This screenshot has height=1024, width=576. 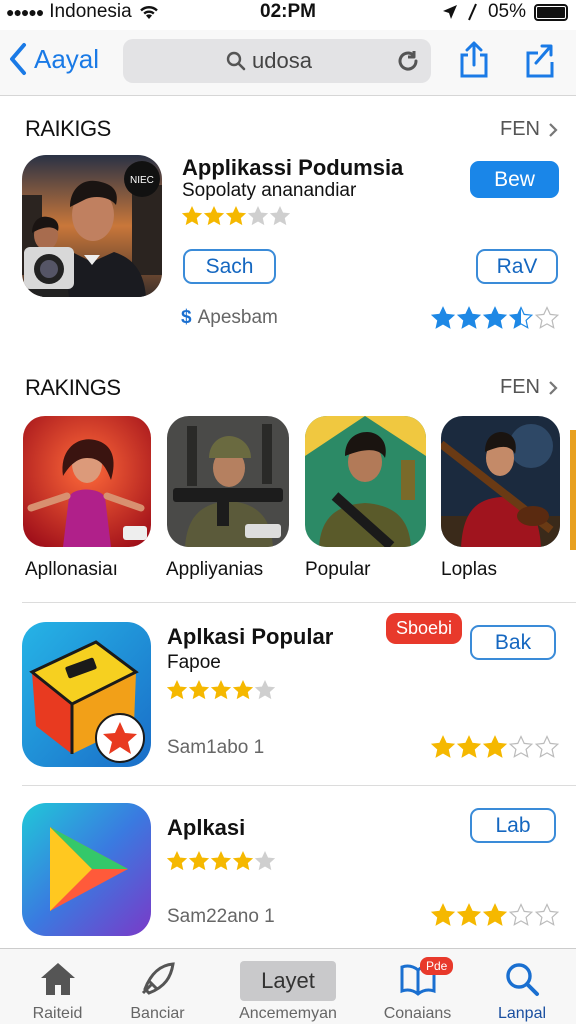 What do you see at coordinates (214, 570) in the screenshot?
I see `grid-app-label: Appliyanias` at bounding box center [214, 570].